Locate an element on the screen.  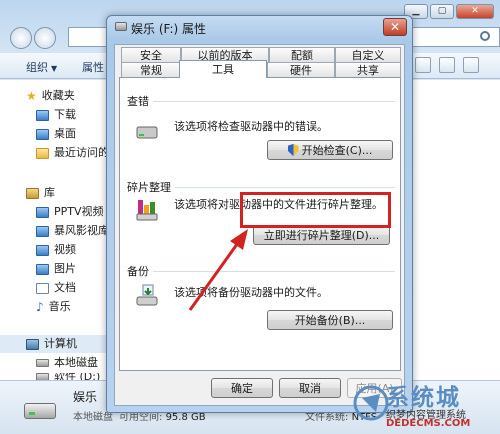
tab-security: 安全 is located at coordinates (151, 54).